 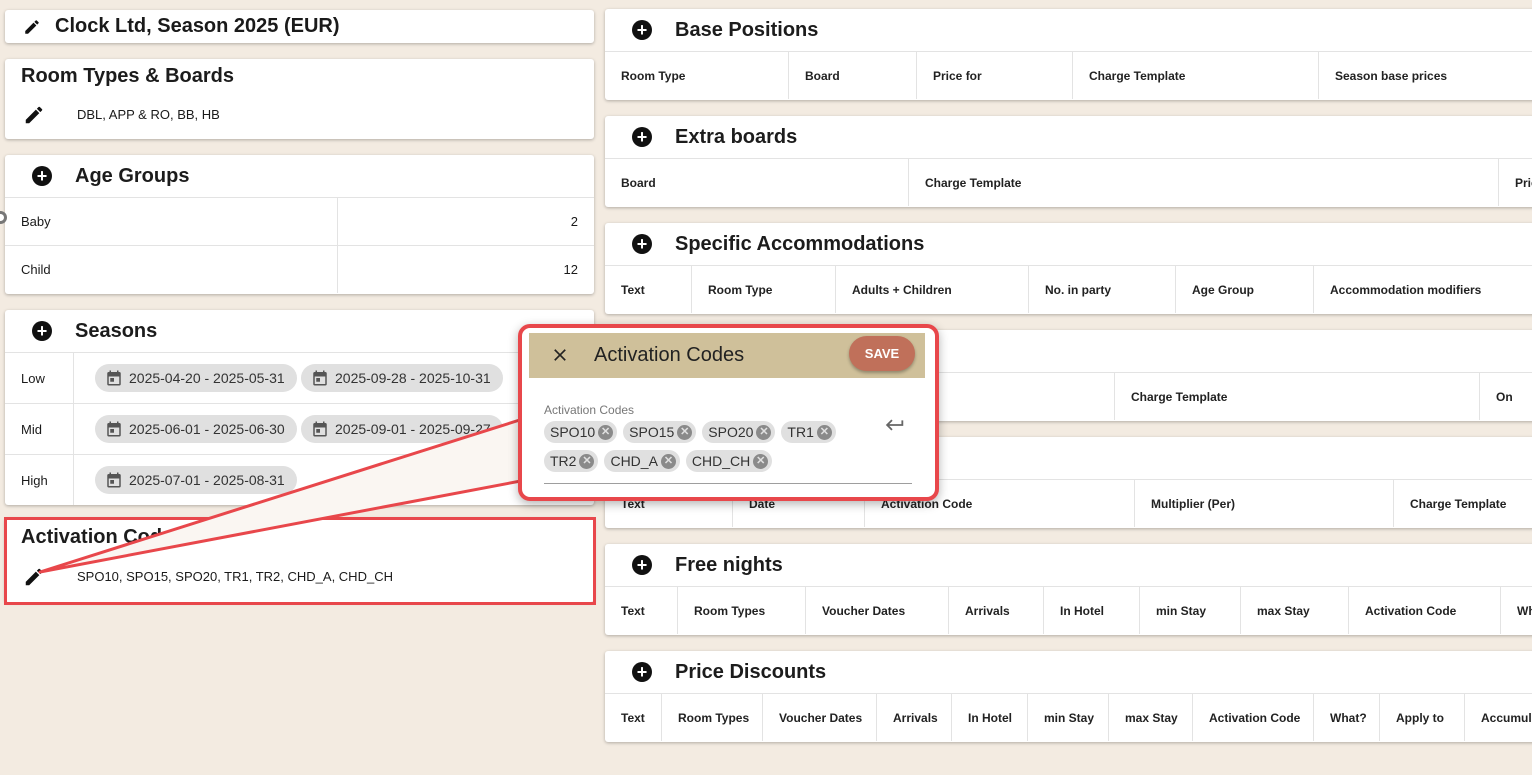 I want to click on column-header: Wh, so click(x=1516, y=610).